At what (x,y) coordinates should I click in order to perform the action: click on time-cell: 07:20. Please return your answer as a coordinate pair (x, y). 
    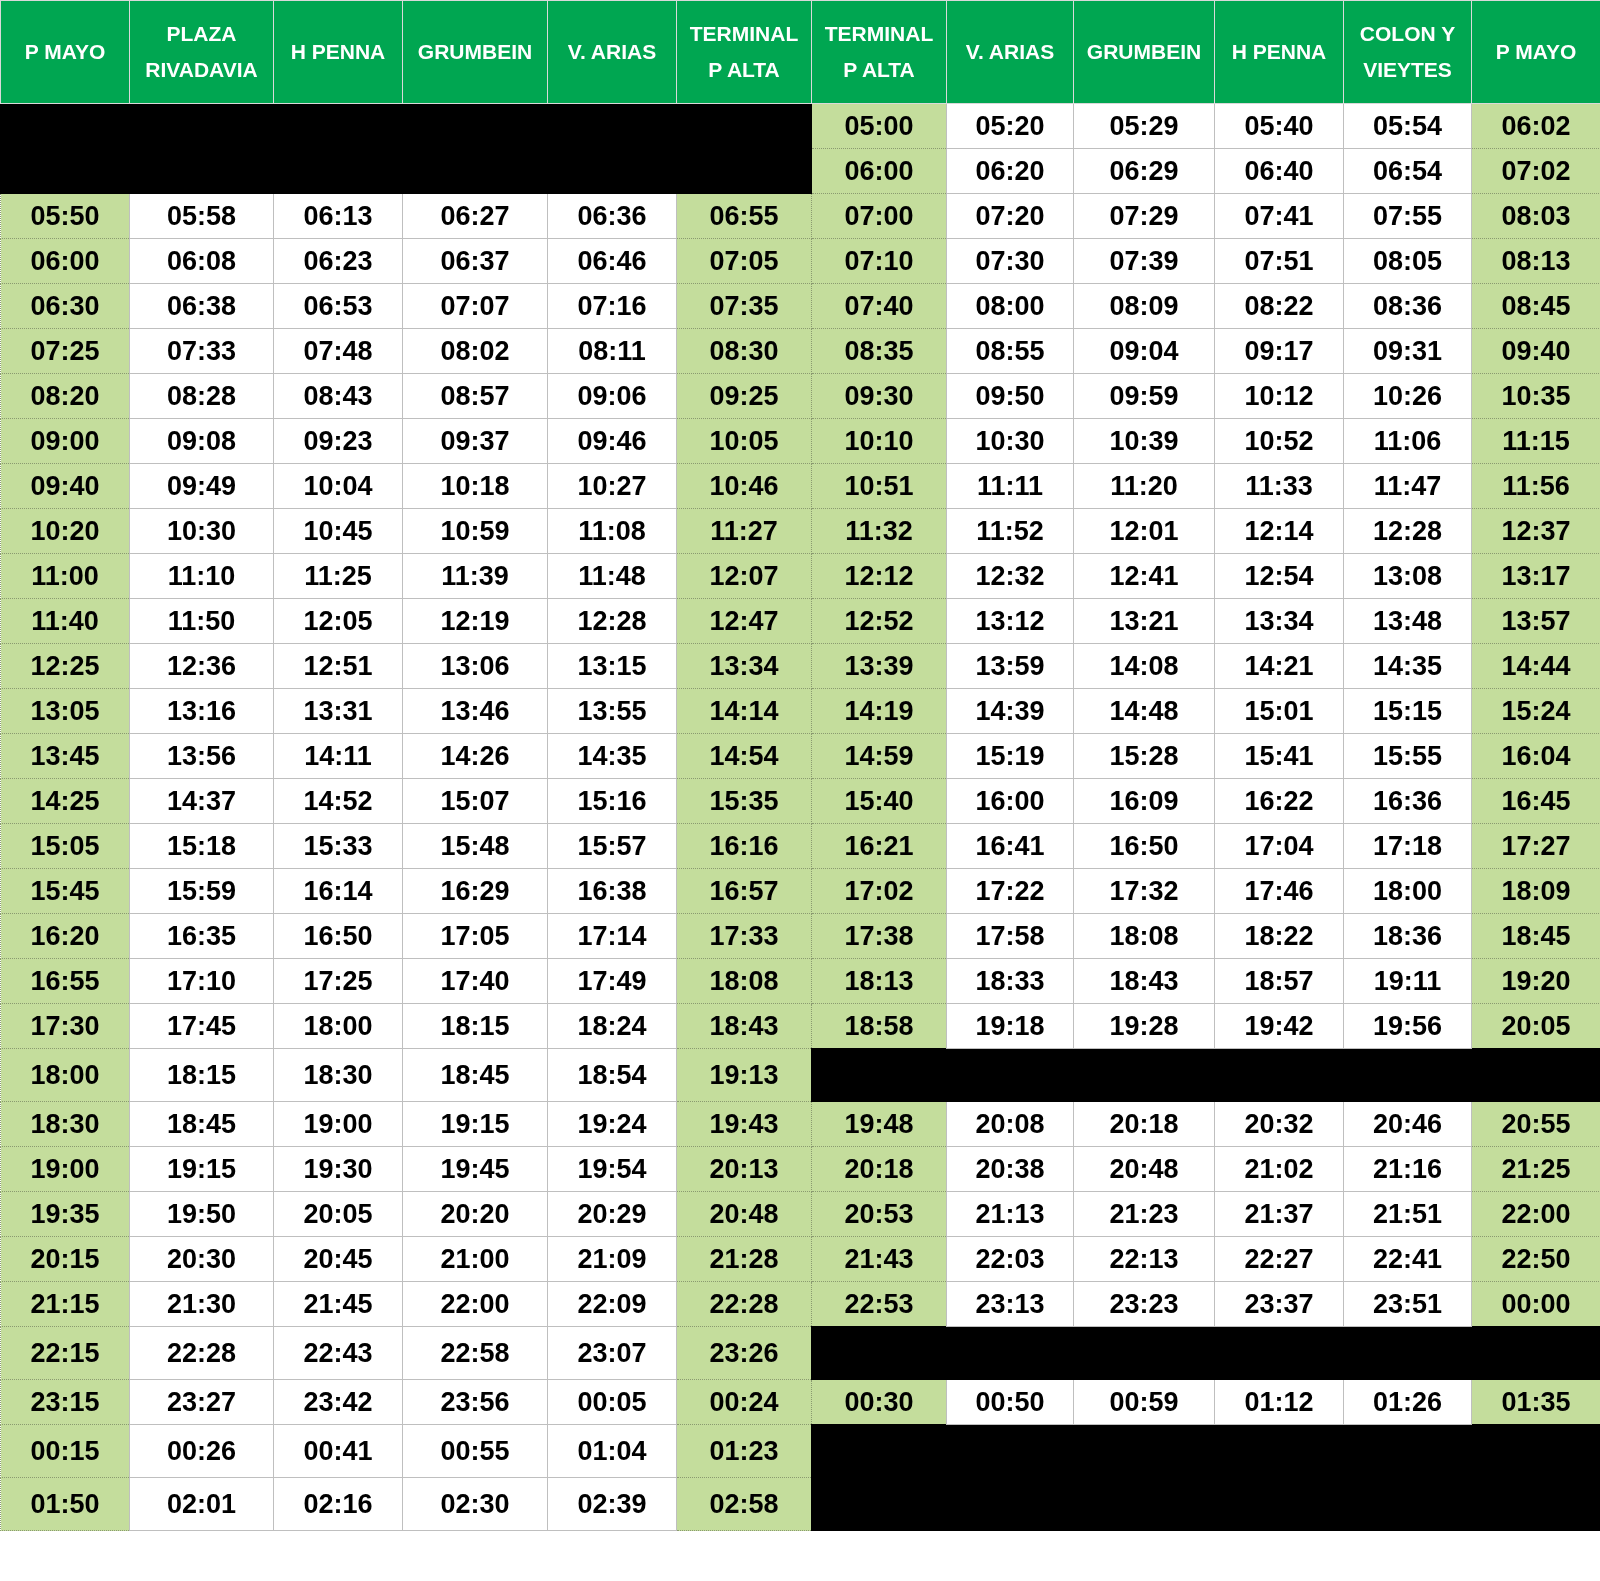
    Looking at the image, I should click on (1010, 216).